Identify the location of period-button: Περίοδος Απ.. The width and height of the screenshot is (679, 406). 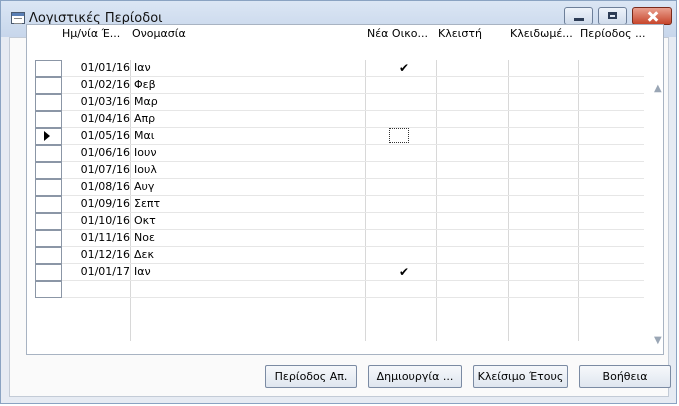
(311, 376).